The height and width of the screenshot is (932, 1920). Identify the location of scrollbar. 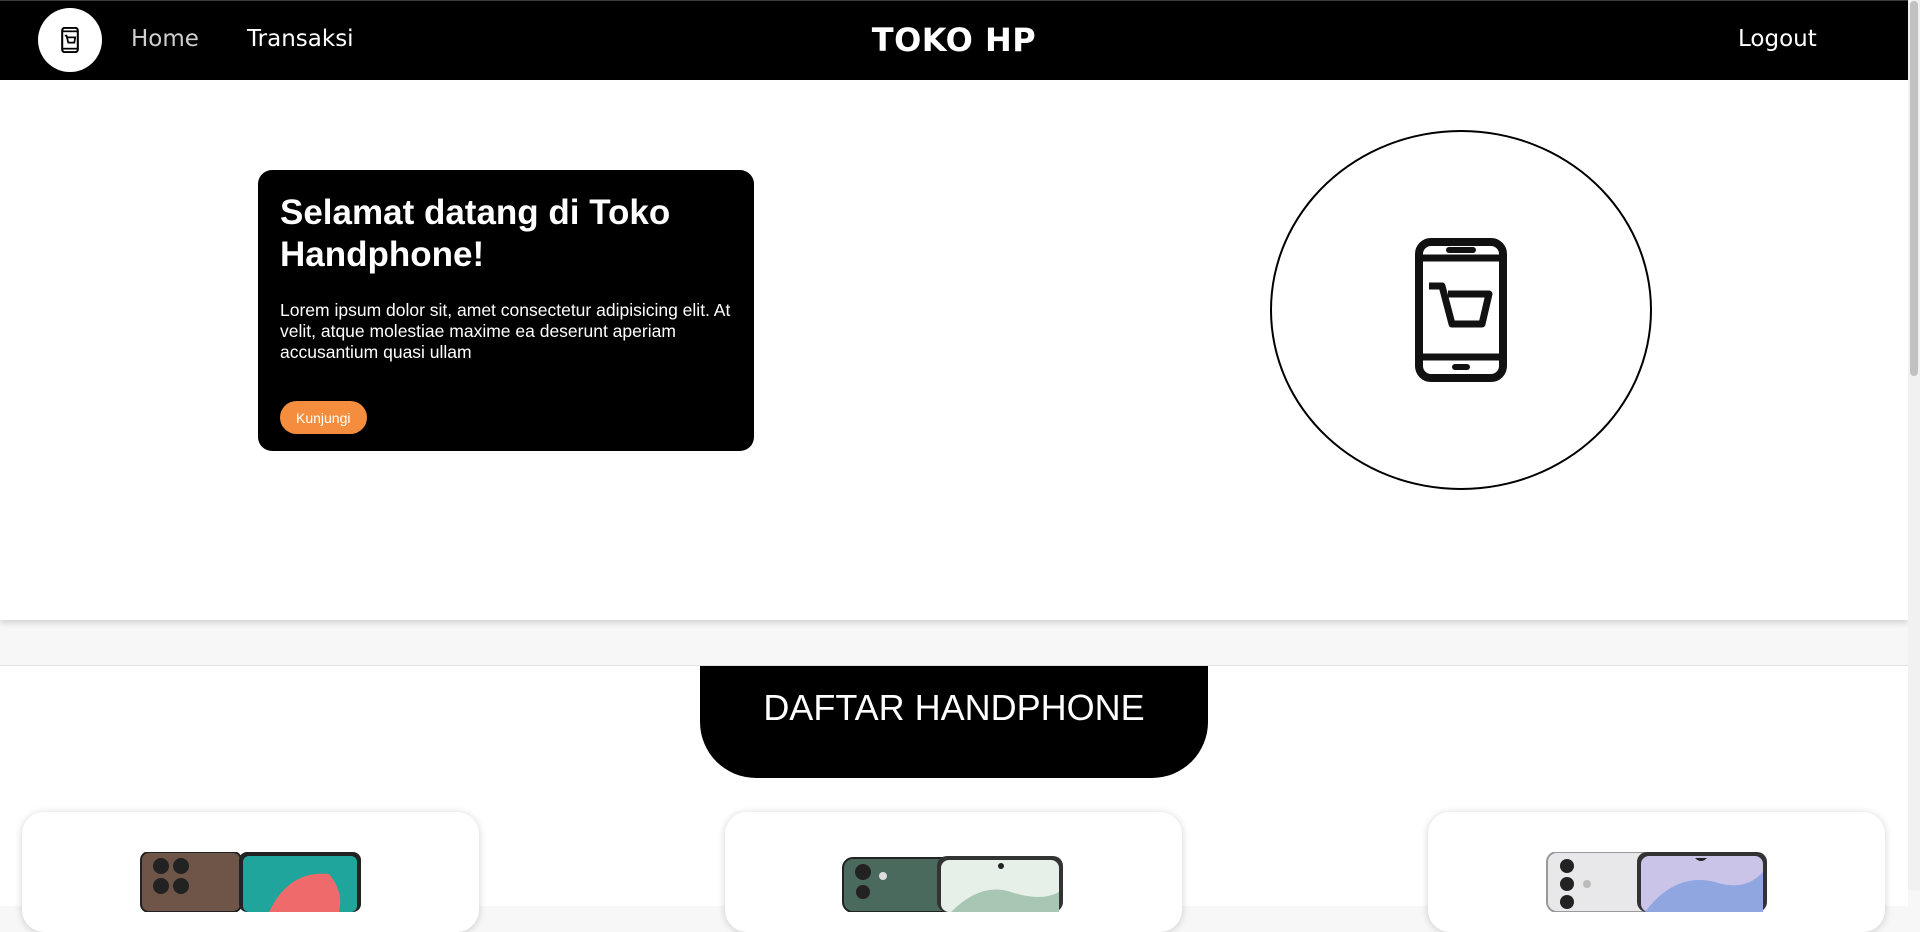
(1914, 445).